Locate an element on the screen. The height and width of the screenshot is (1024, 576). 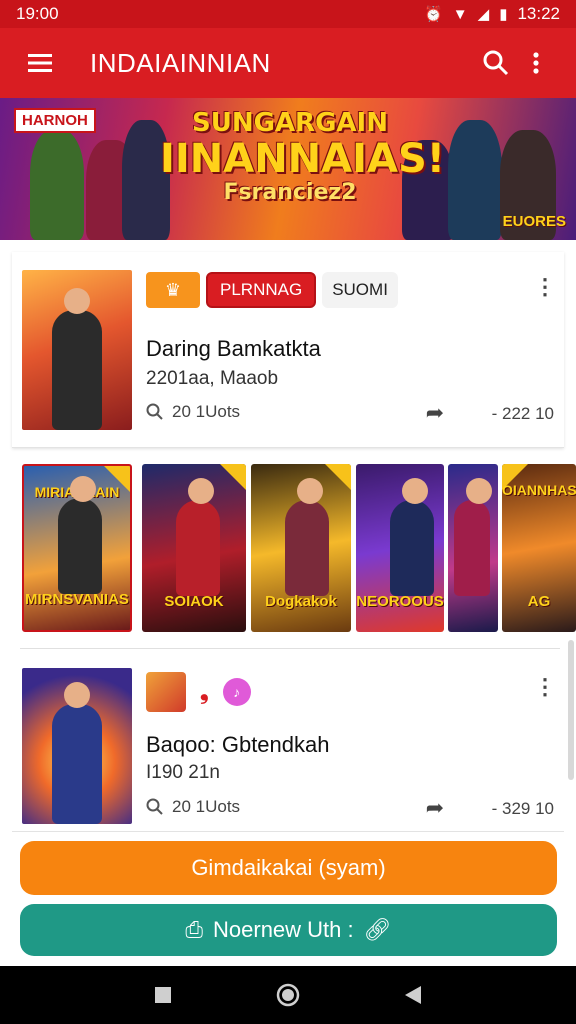
card-title: Daring Bamkatkta is located at coordinates (233, 349).